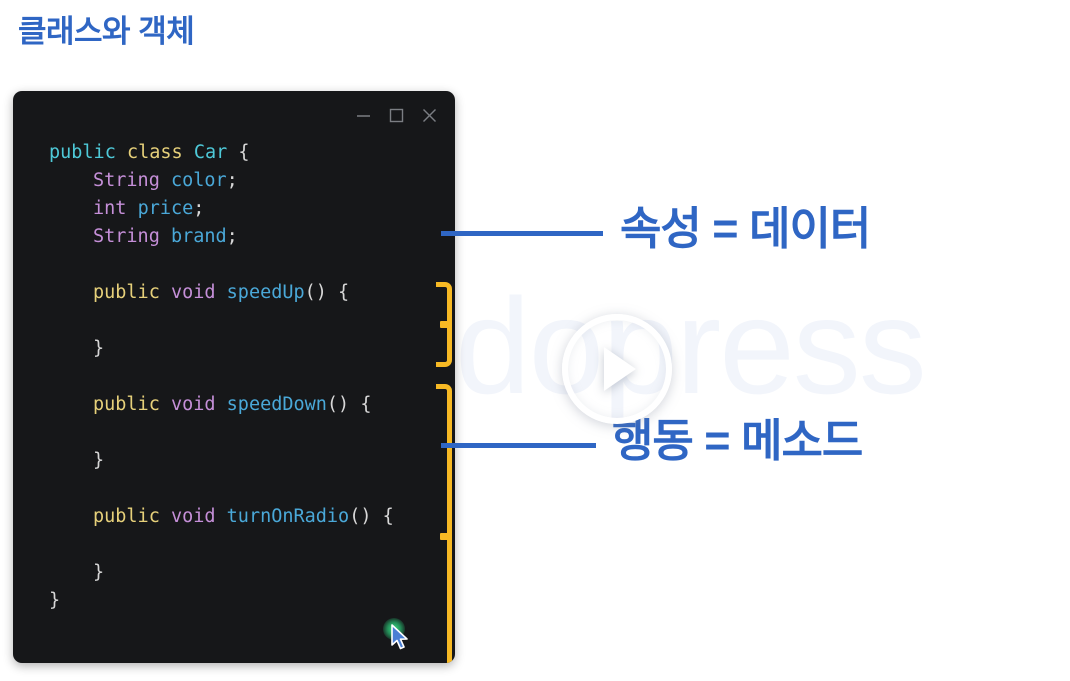 This screenshot has width=1070, height=681. I want to click on page-title: 클래스와 객체, so click(106, 31).